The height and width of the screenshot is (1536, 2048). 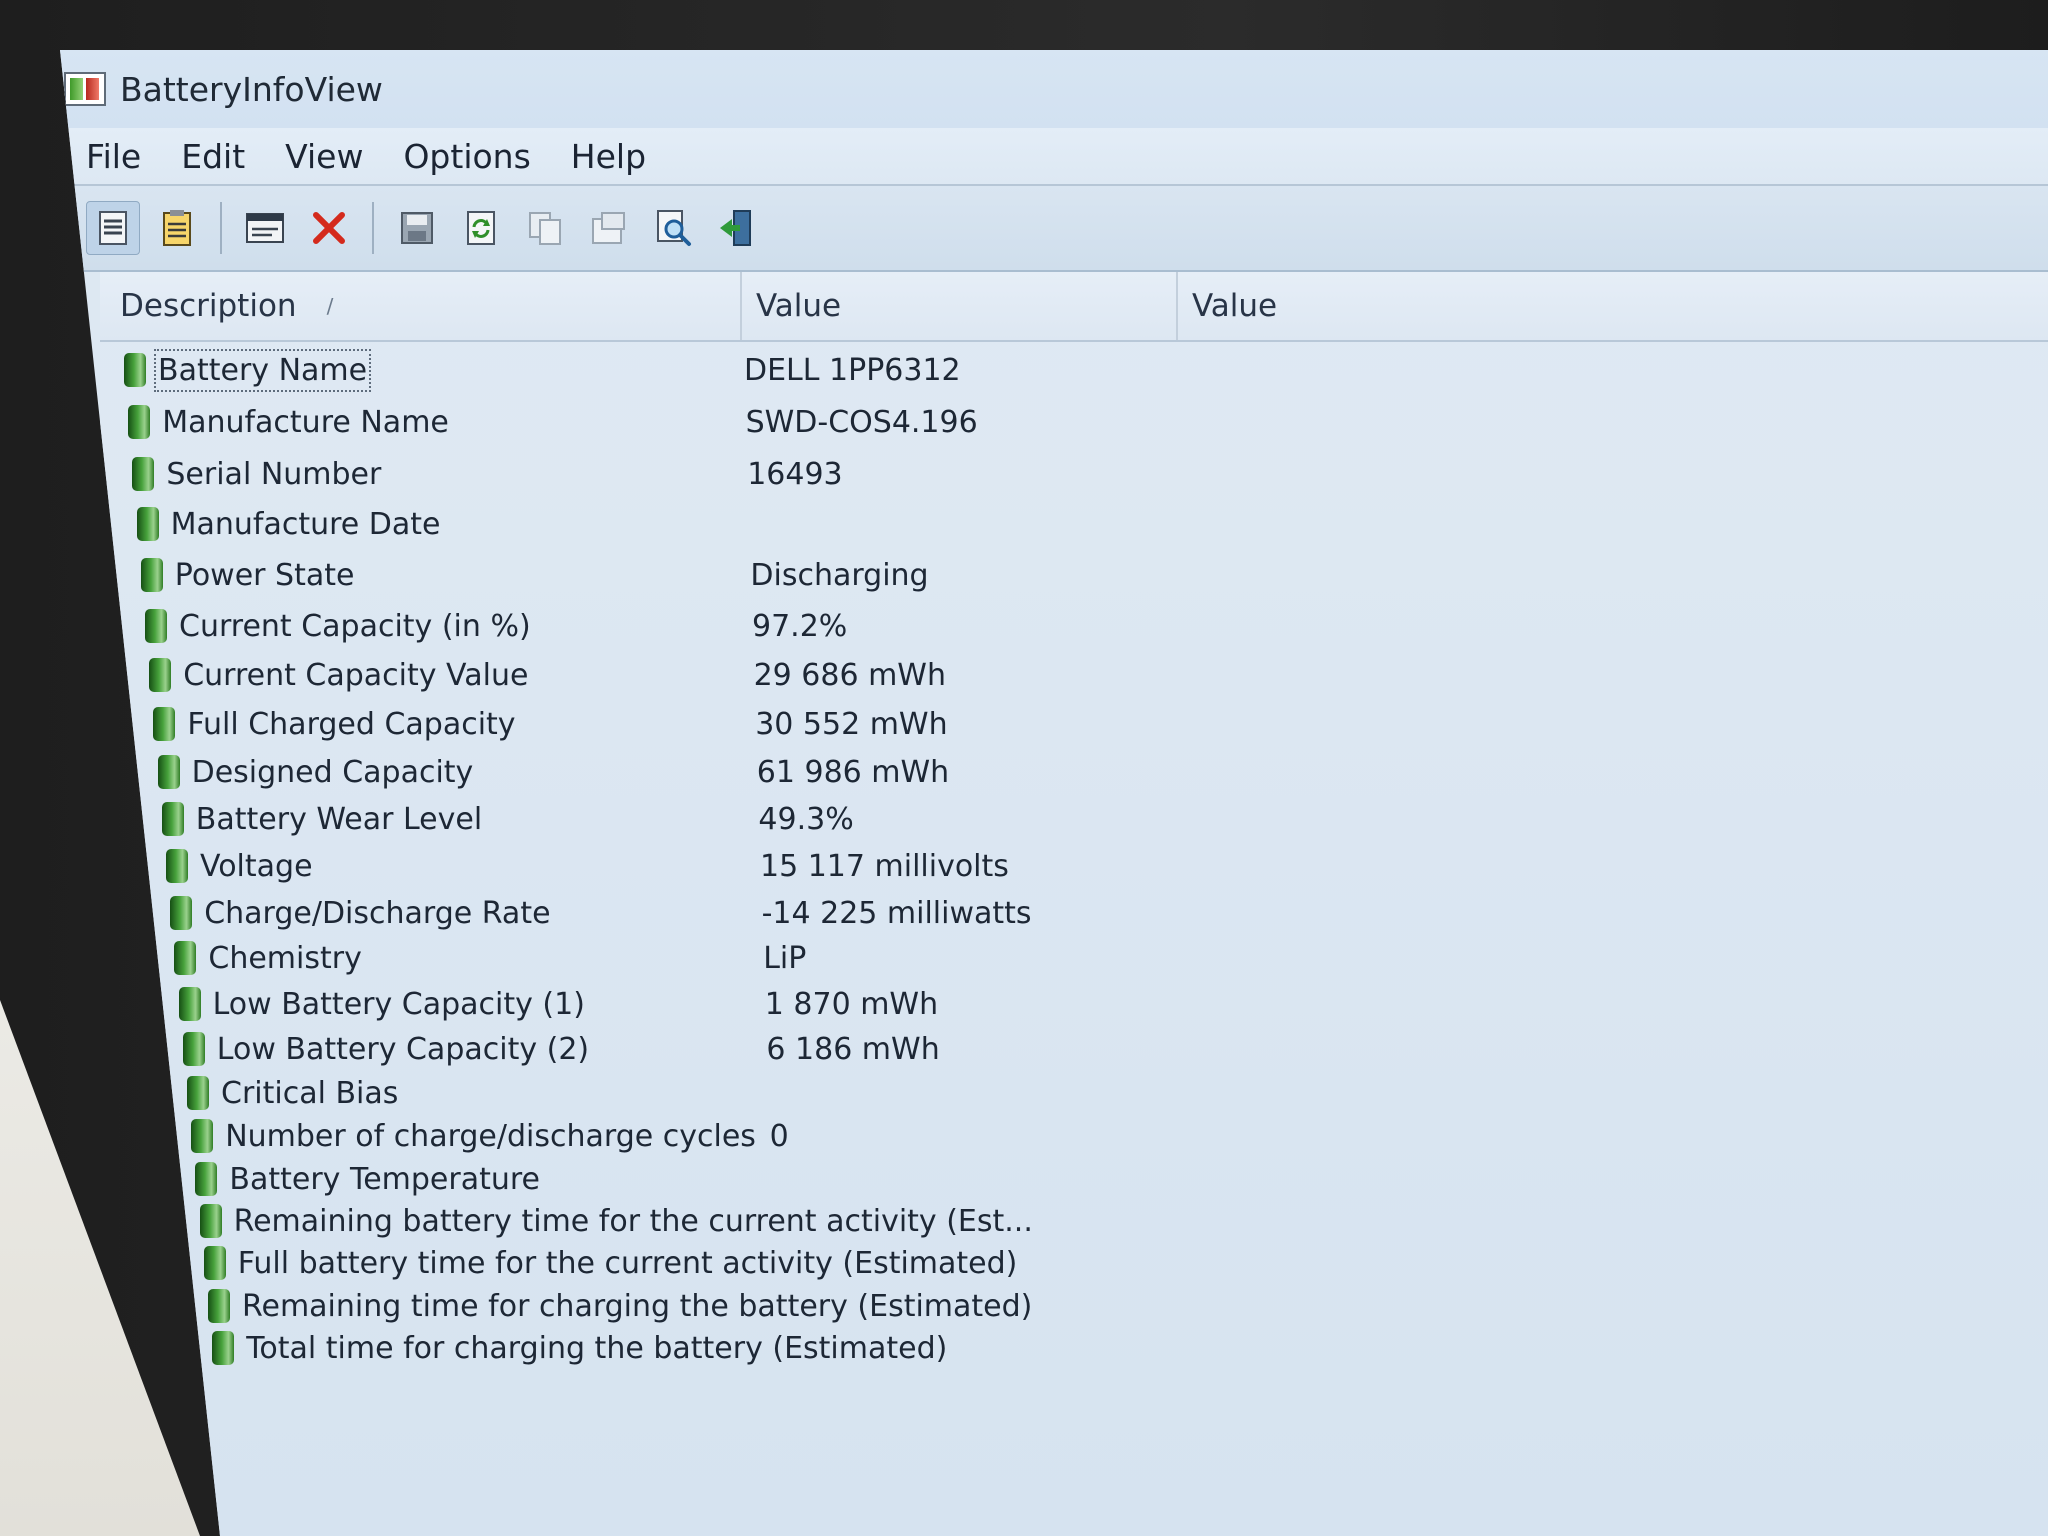 What do you see at coordinates (609, 228) in the screenshot?
I see `properties-button` at bounding box center [609, 228].